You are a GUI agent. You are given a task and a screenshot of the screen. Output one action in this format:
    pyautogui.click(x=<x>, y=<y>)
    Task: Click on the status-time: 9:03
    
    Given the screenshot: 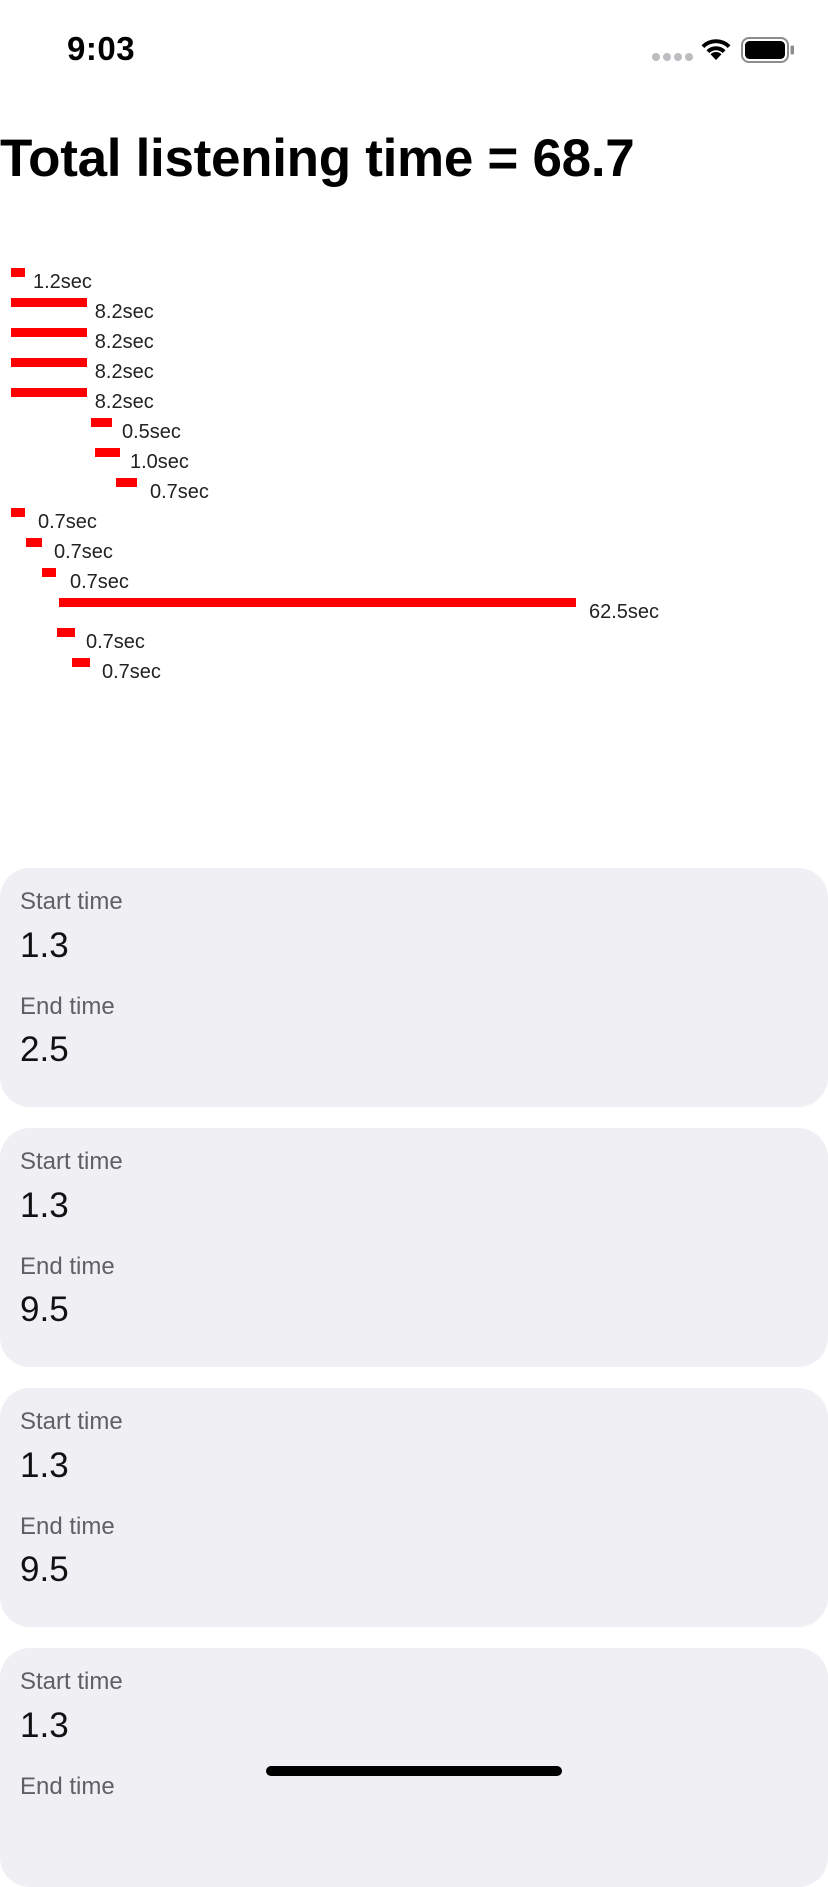 What is the action you would take?
    pyautogui.click(x=101, y=48)
    